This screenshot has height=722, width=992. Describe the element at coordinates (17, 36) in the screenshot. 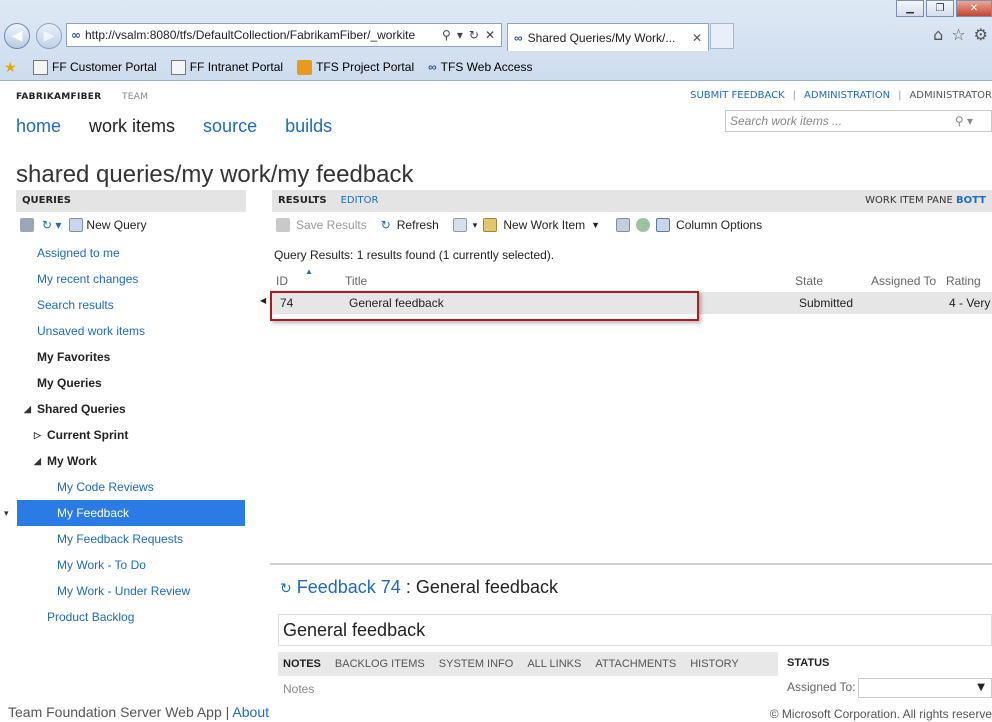

I see `back-button: ◀` at that location.